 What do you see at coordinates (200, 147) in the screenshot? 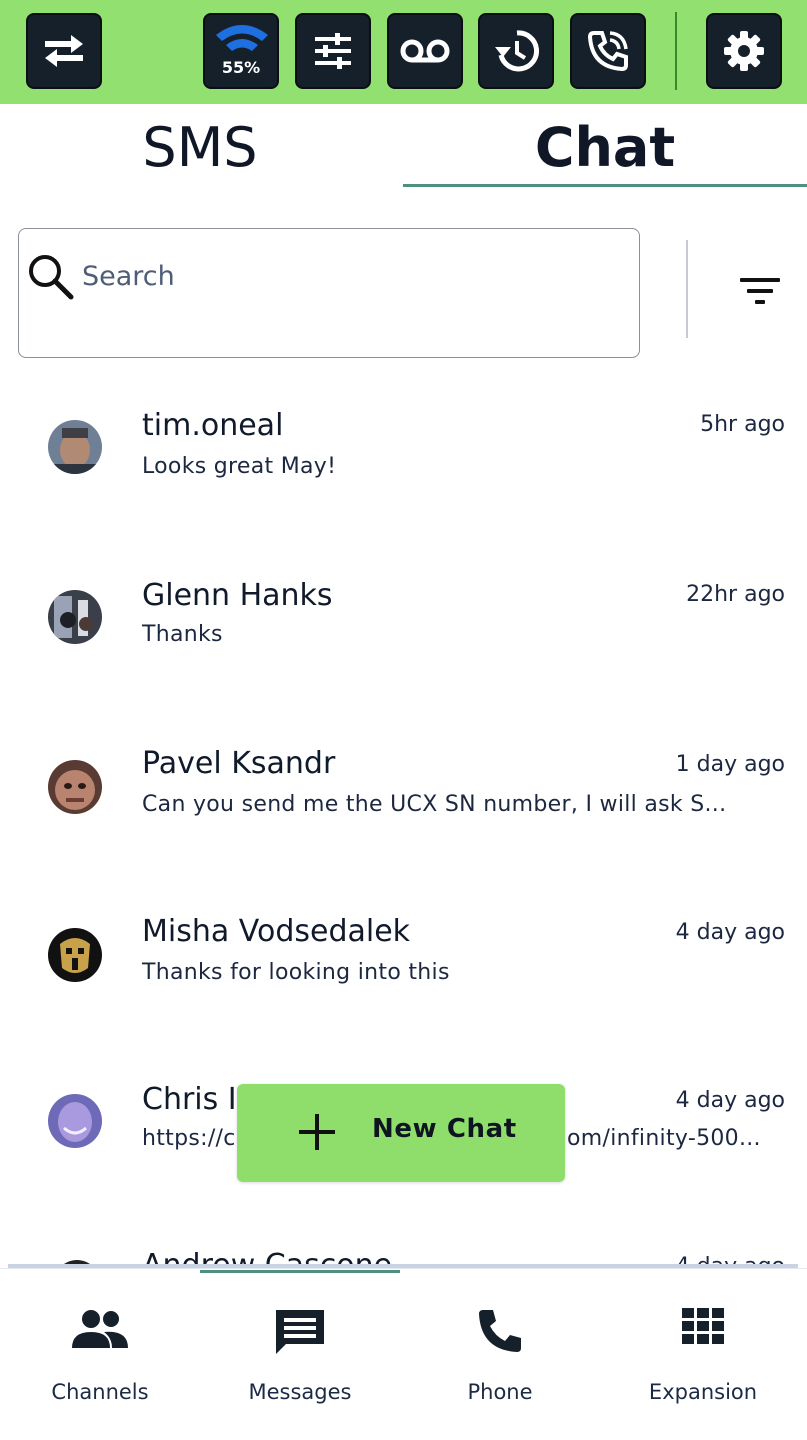
I see `tab-sms: SMS` at bounding box center [200, 147].